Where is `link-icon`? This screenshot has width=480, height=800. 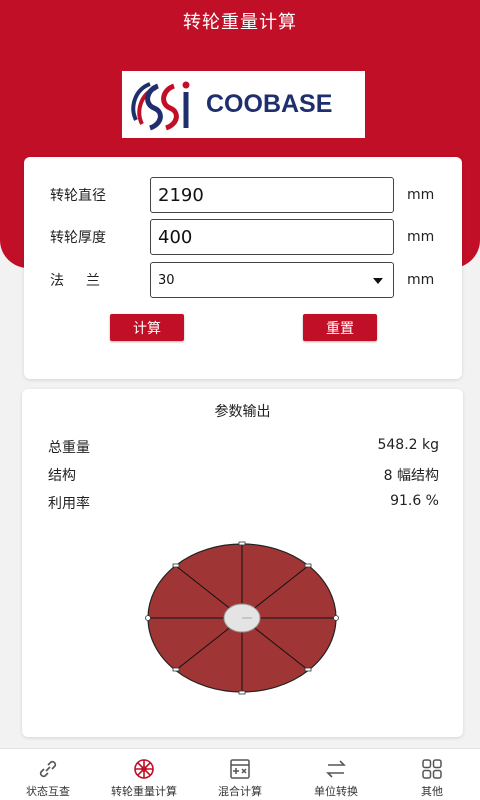
link-icon is located at coordinates (48, 769).